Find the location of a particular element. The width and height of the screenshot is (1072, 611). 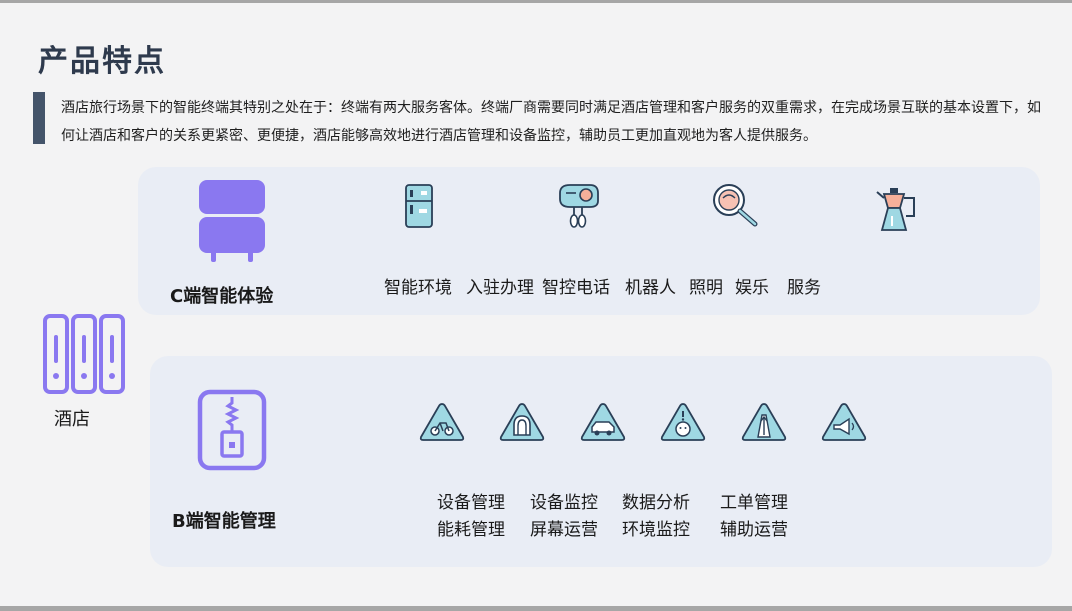

feature-smart-environment: 智能环境 is located at coordinates (418, 288).